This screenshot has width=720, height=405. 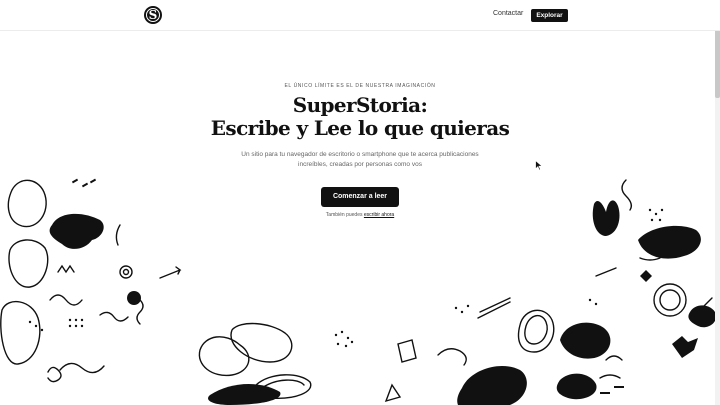 I want to click on title-line-2: Escribe y Lee lo que quieras, so click(x=360, y=128).